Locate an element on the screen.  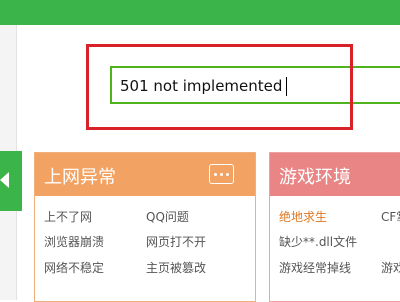
link-network-unstable: 网络不稳定 is located at coordinates (74, 267).